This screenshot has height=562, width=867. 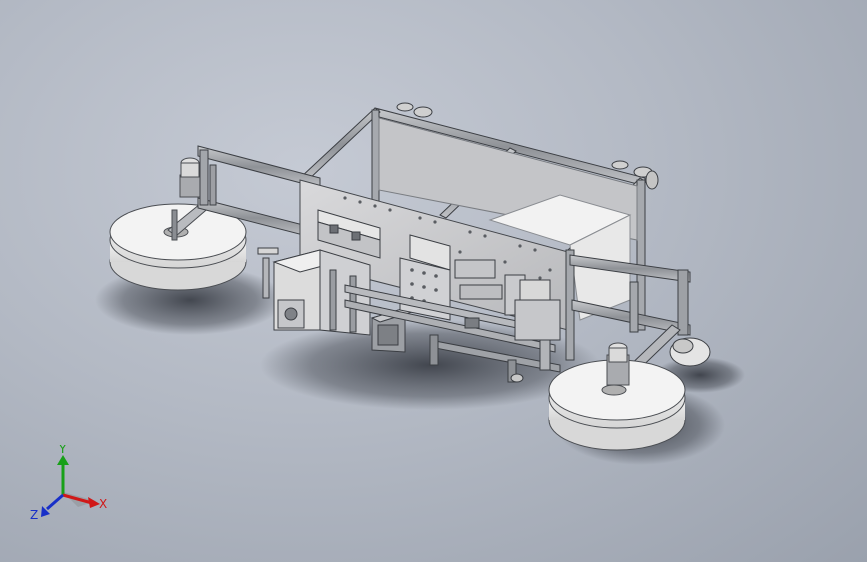 I want to click on z-axis-label: Z, so click(x=34, y=515).